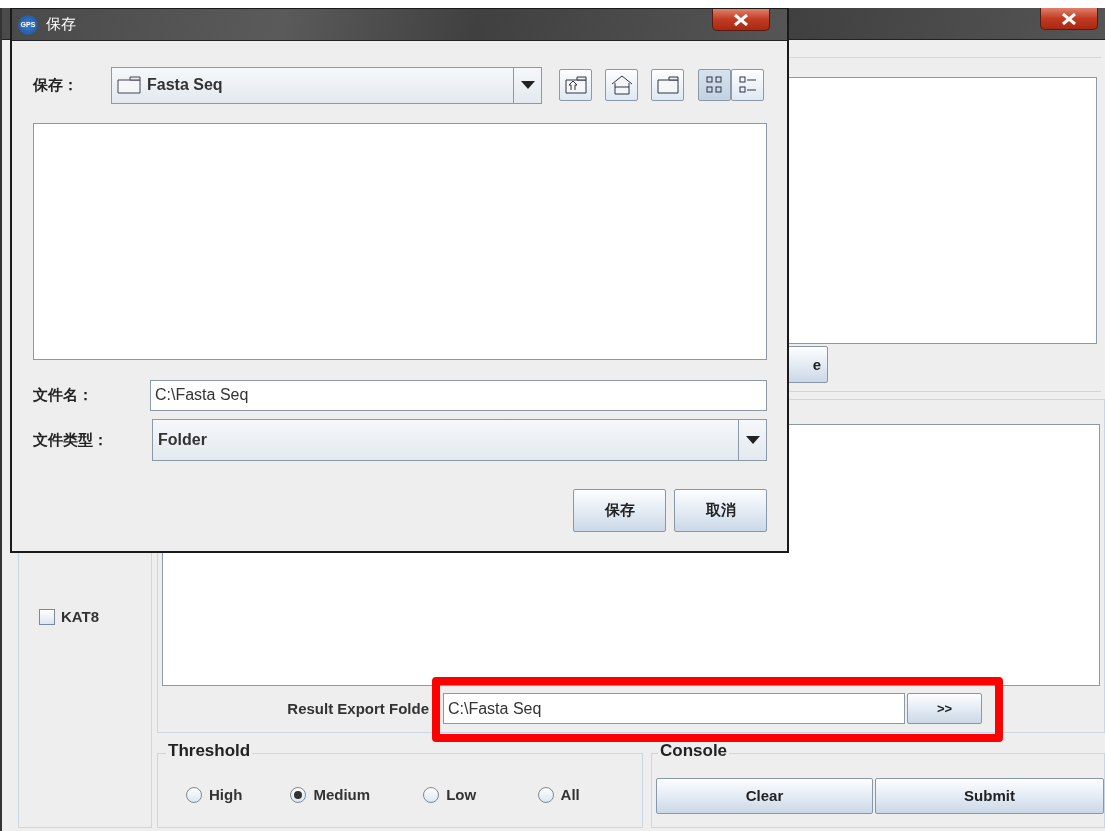 Image resolution: width=1105 pixels, height=831 pixels. I want to click on location-dropdown: Fasta Seq, so click(326, 85).